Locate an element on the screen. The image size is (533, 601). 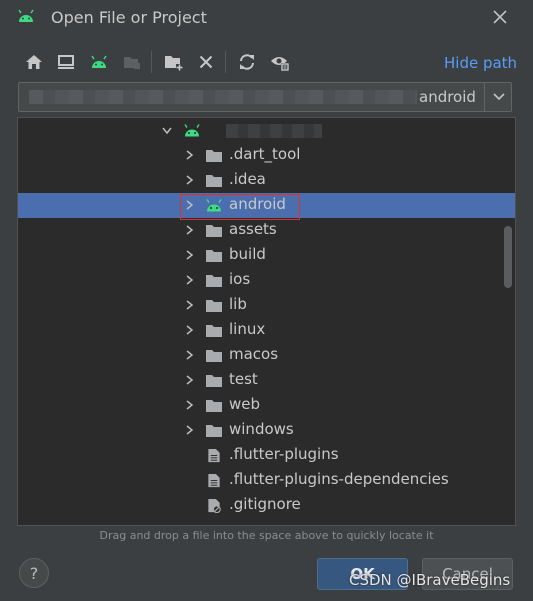
highlight-box is located at coordinates (240, 207).